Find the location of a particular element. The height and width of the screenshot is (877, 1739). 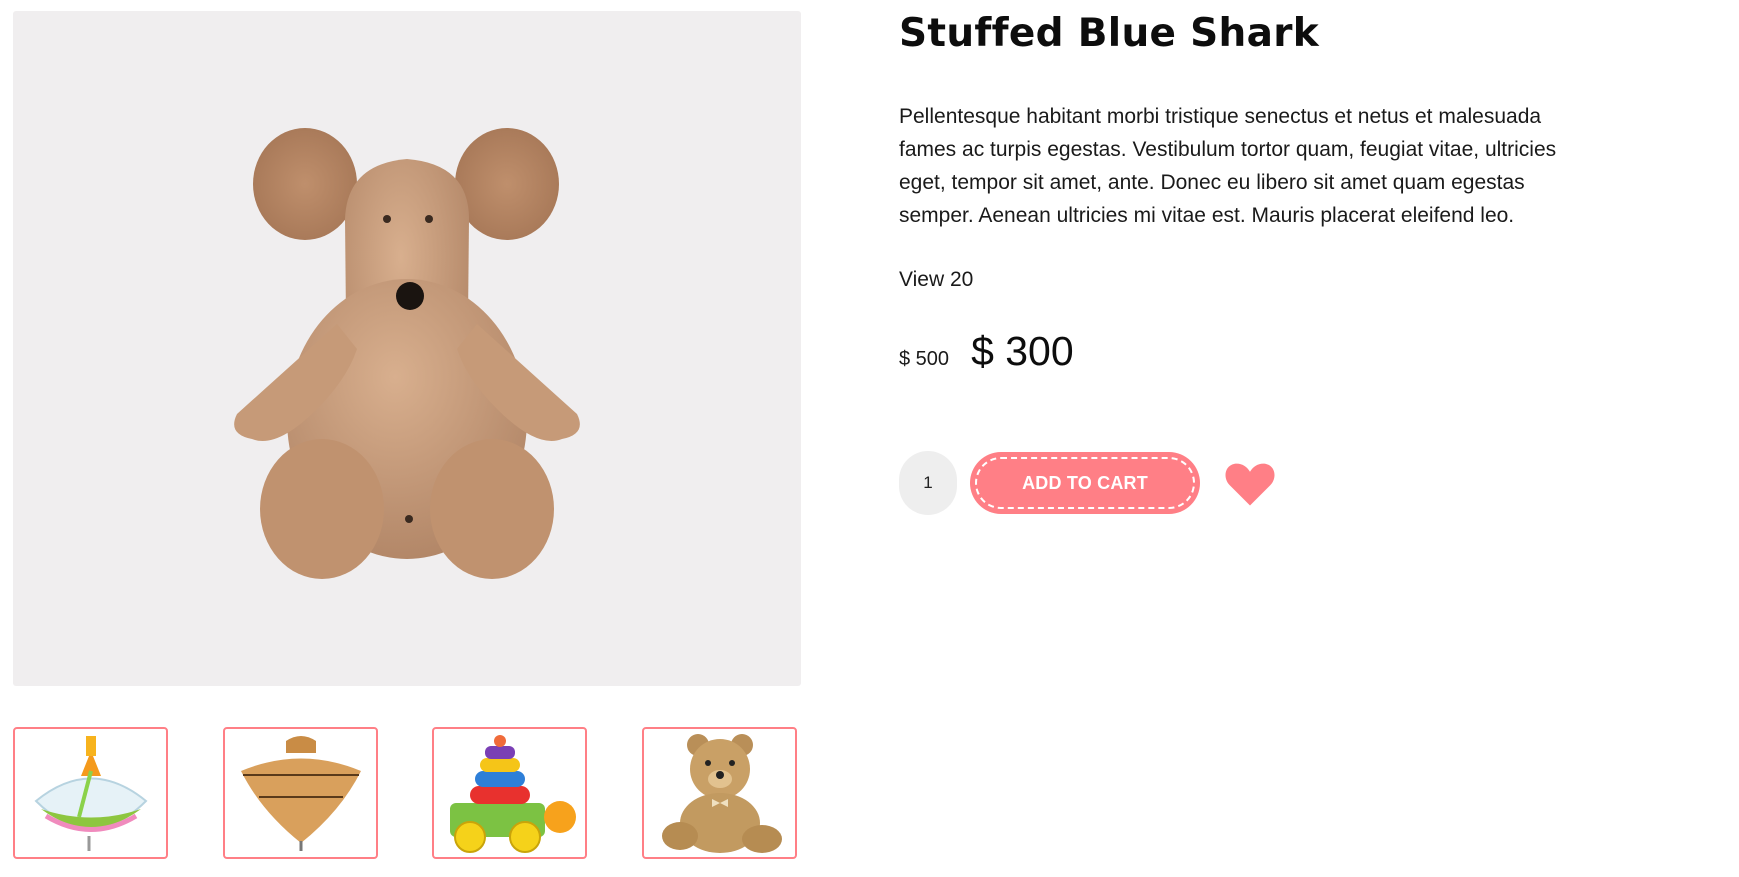

thumbnail-spinning-top is located at coordinates (90, 793).